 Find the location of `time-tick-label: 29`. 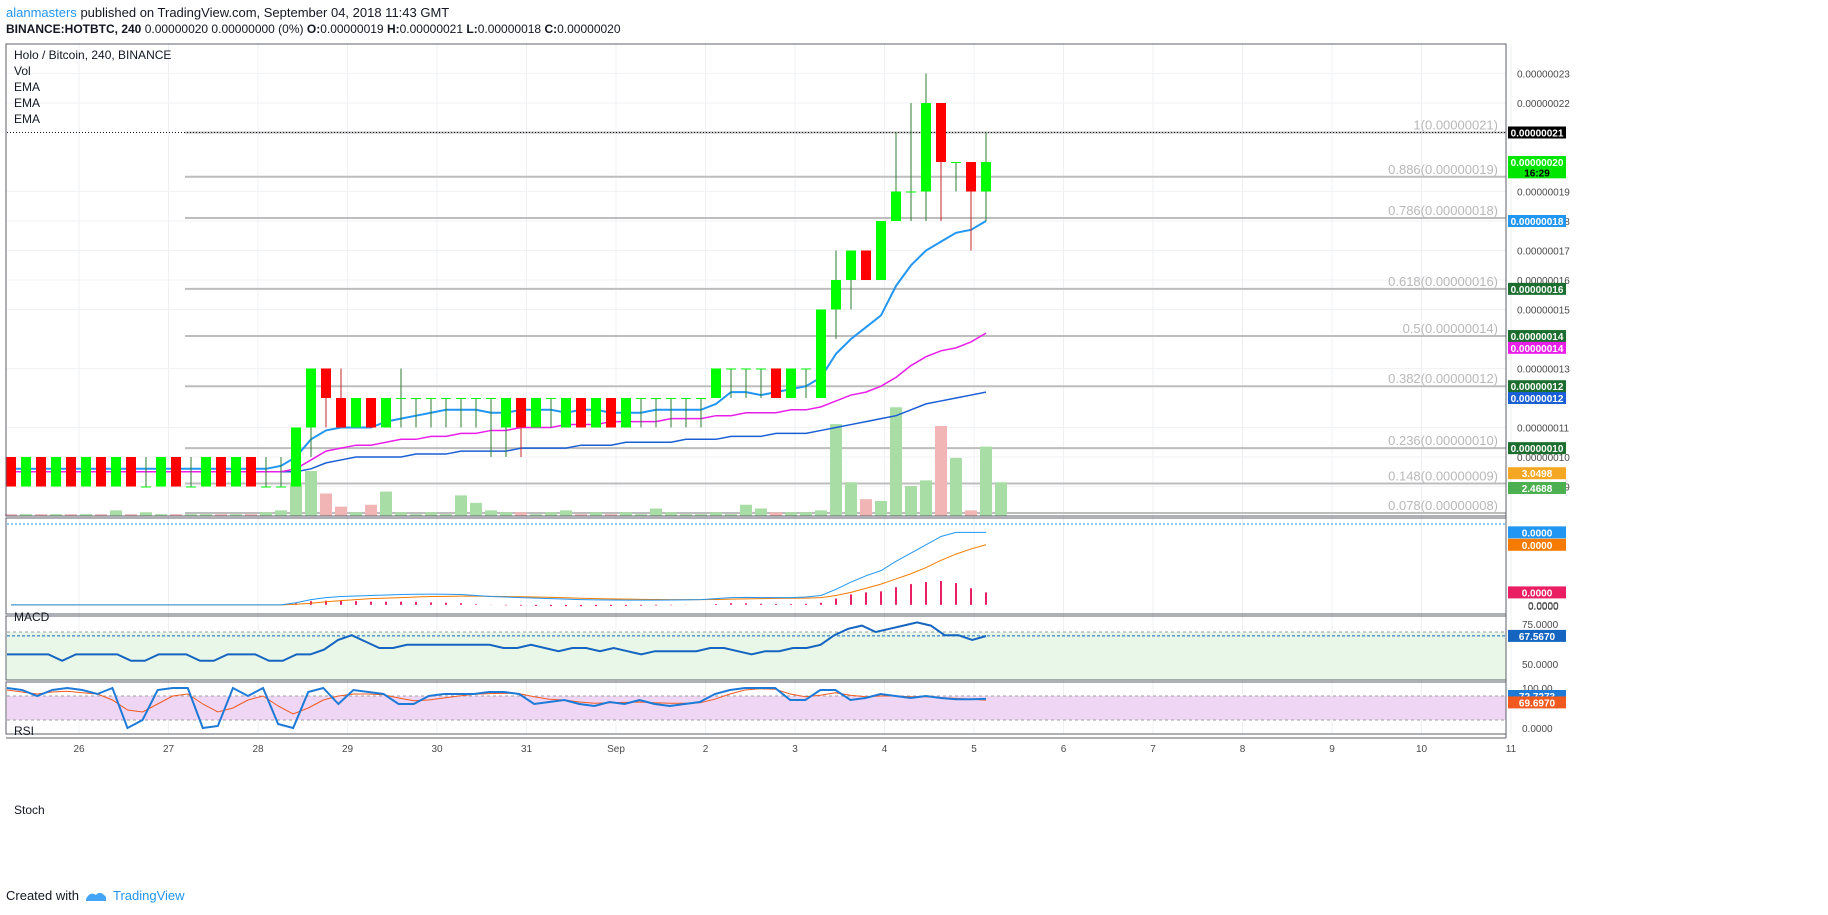

time-tick-label: 29 is located at coordinates (348, 749).